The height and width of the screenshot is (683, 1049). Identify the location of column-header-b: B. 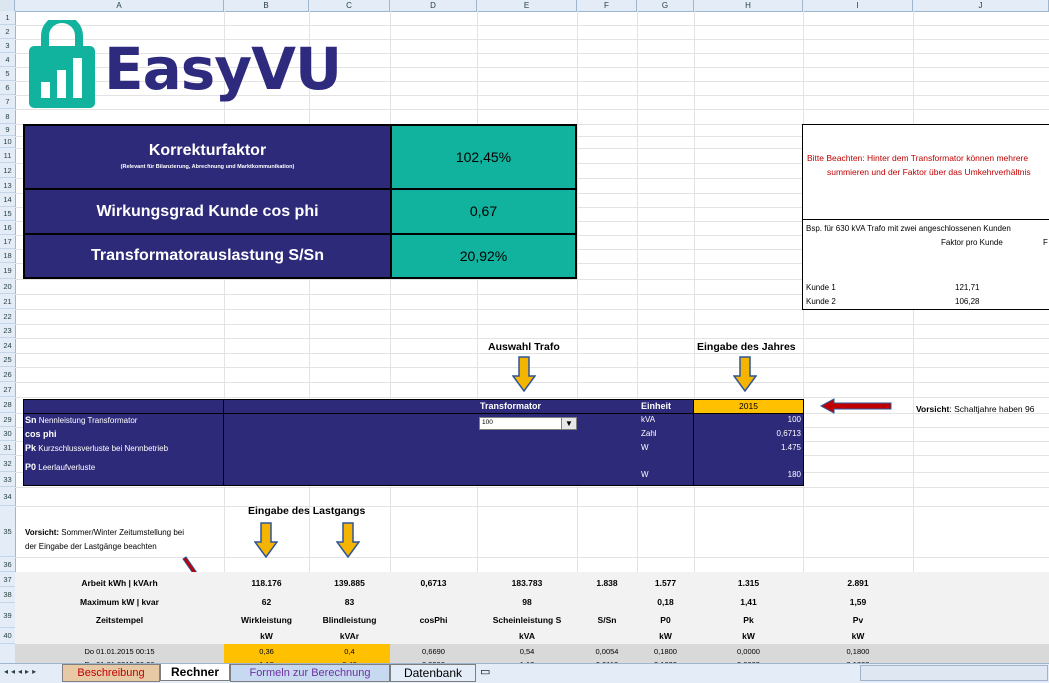
(266, 5).